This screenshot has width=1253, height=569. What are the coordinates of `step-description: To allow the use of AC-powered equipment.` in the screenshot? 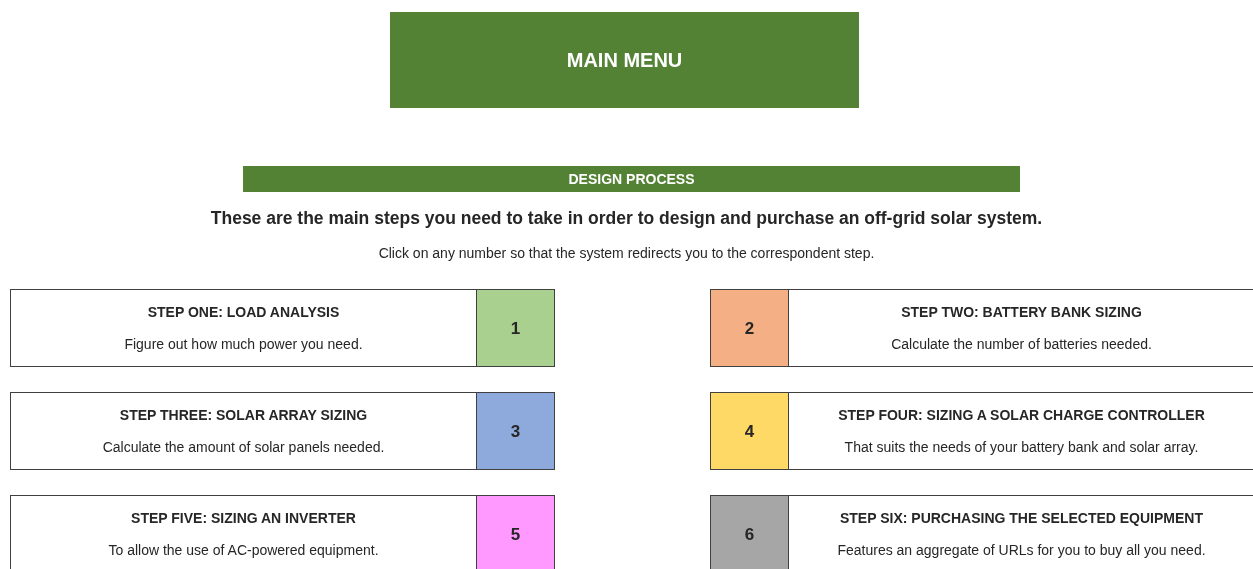 It's located at (243, 550).